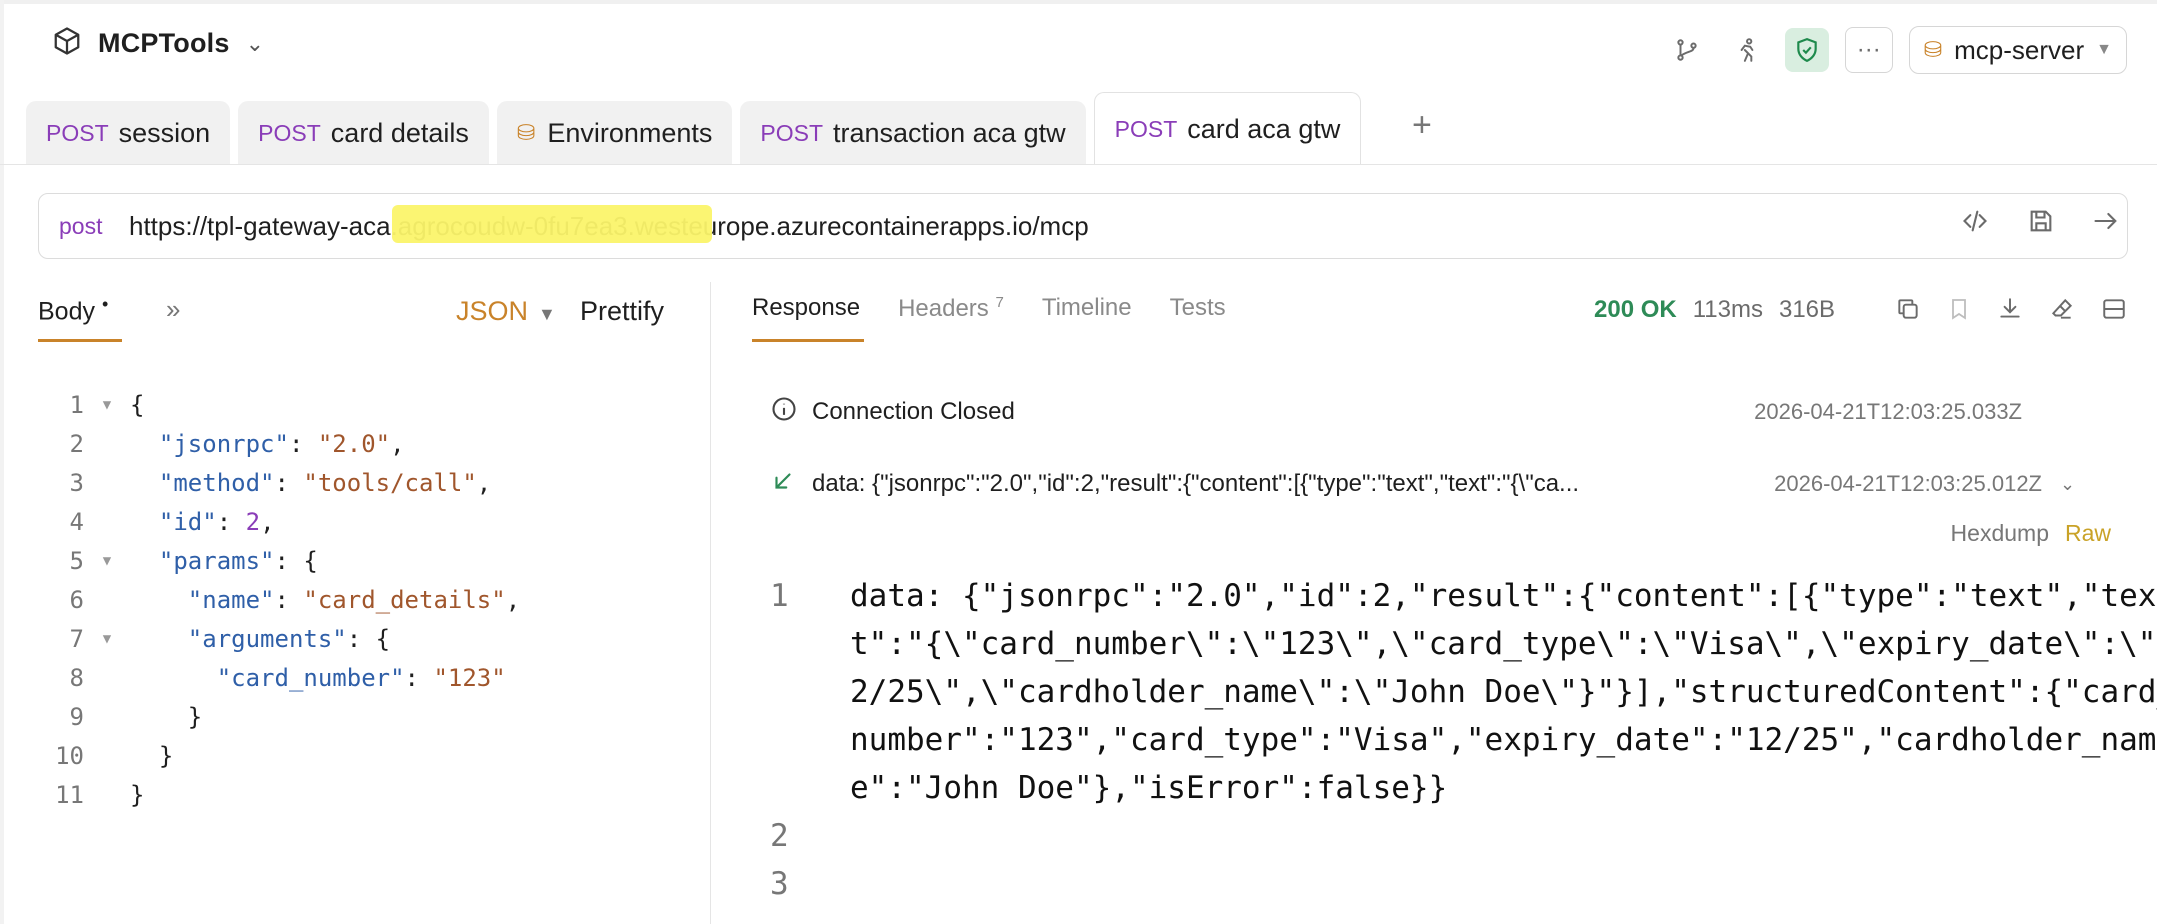 This screenshot has height=924, width=2157. Describe the element at coordinates (399, 132) in the screenshot. I see `tab-label: card details` at that location.